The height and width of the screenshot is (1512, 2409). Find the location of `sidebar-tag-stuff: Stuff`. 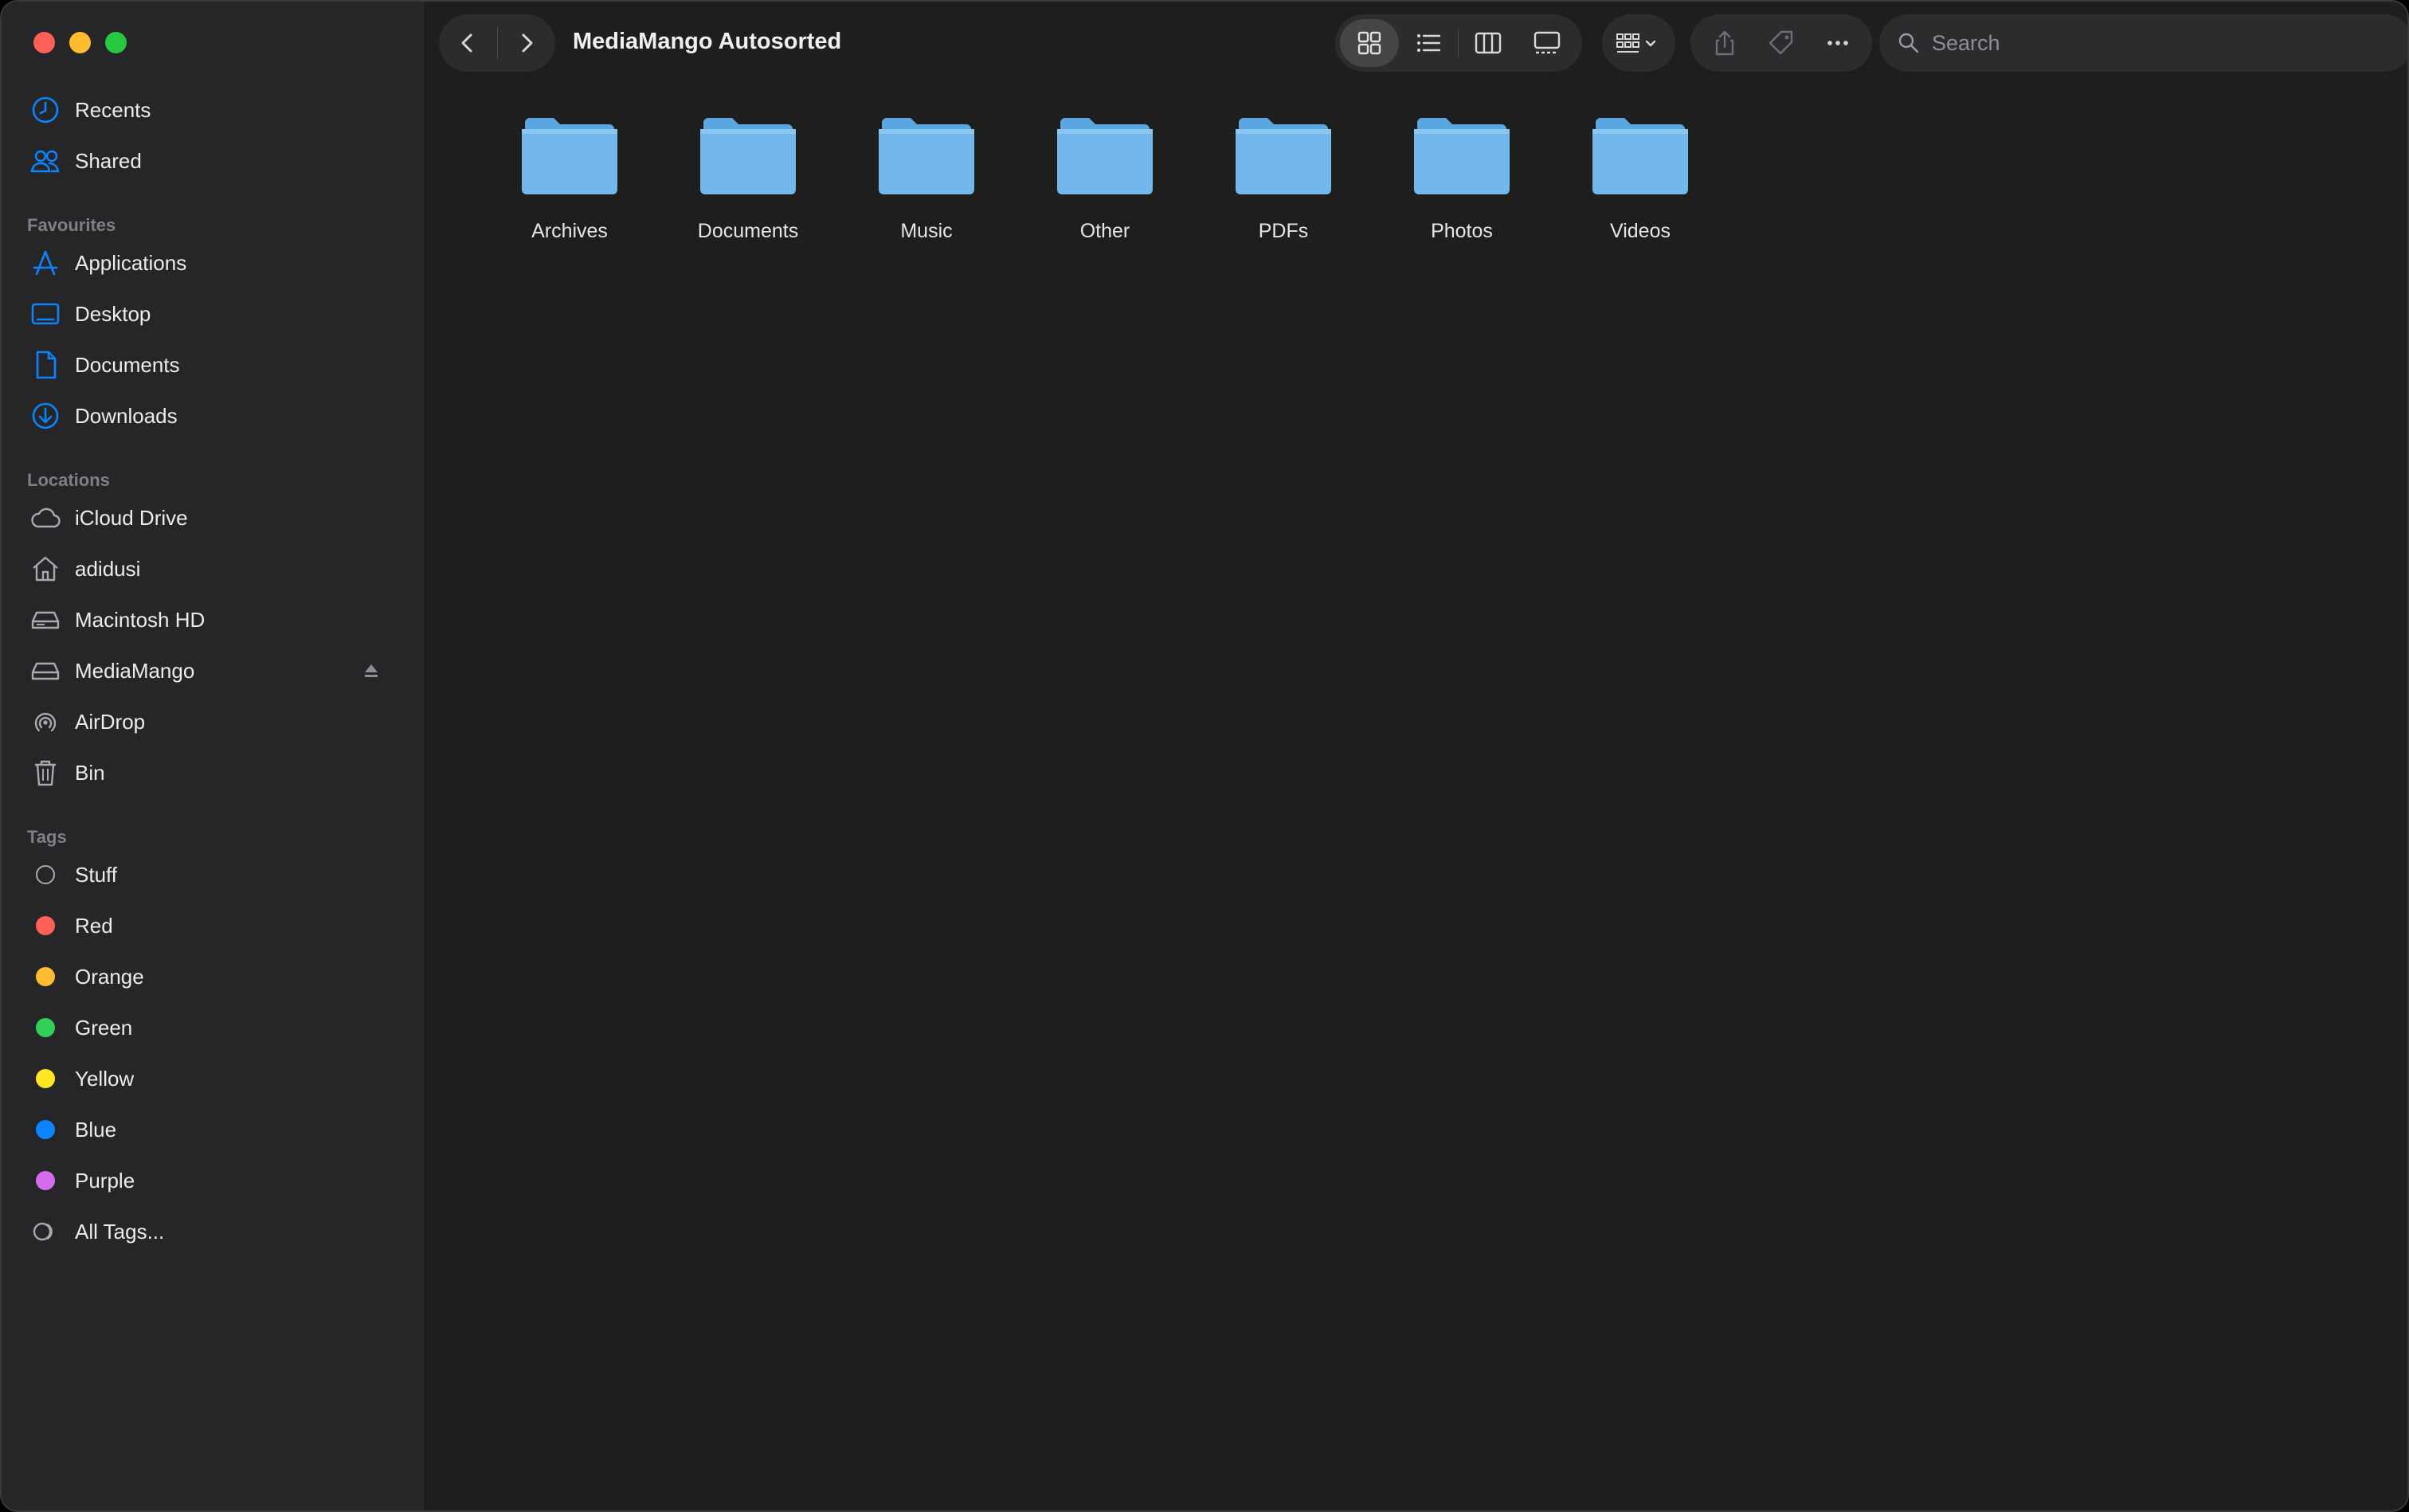

sidebar-tag-stuff: Stuff is located at coordinates (214, 874).